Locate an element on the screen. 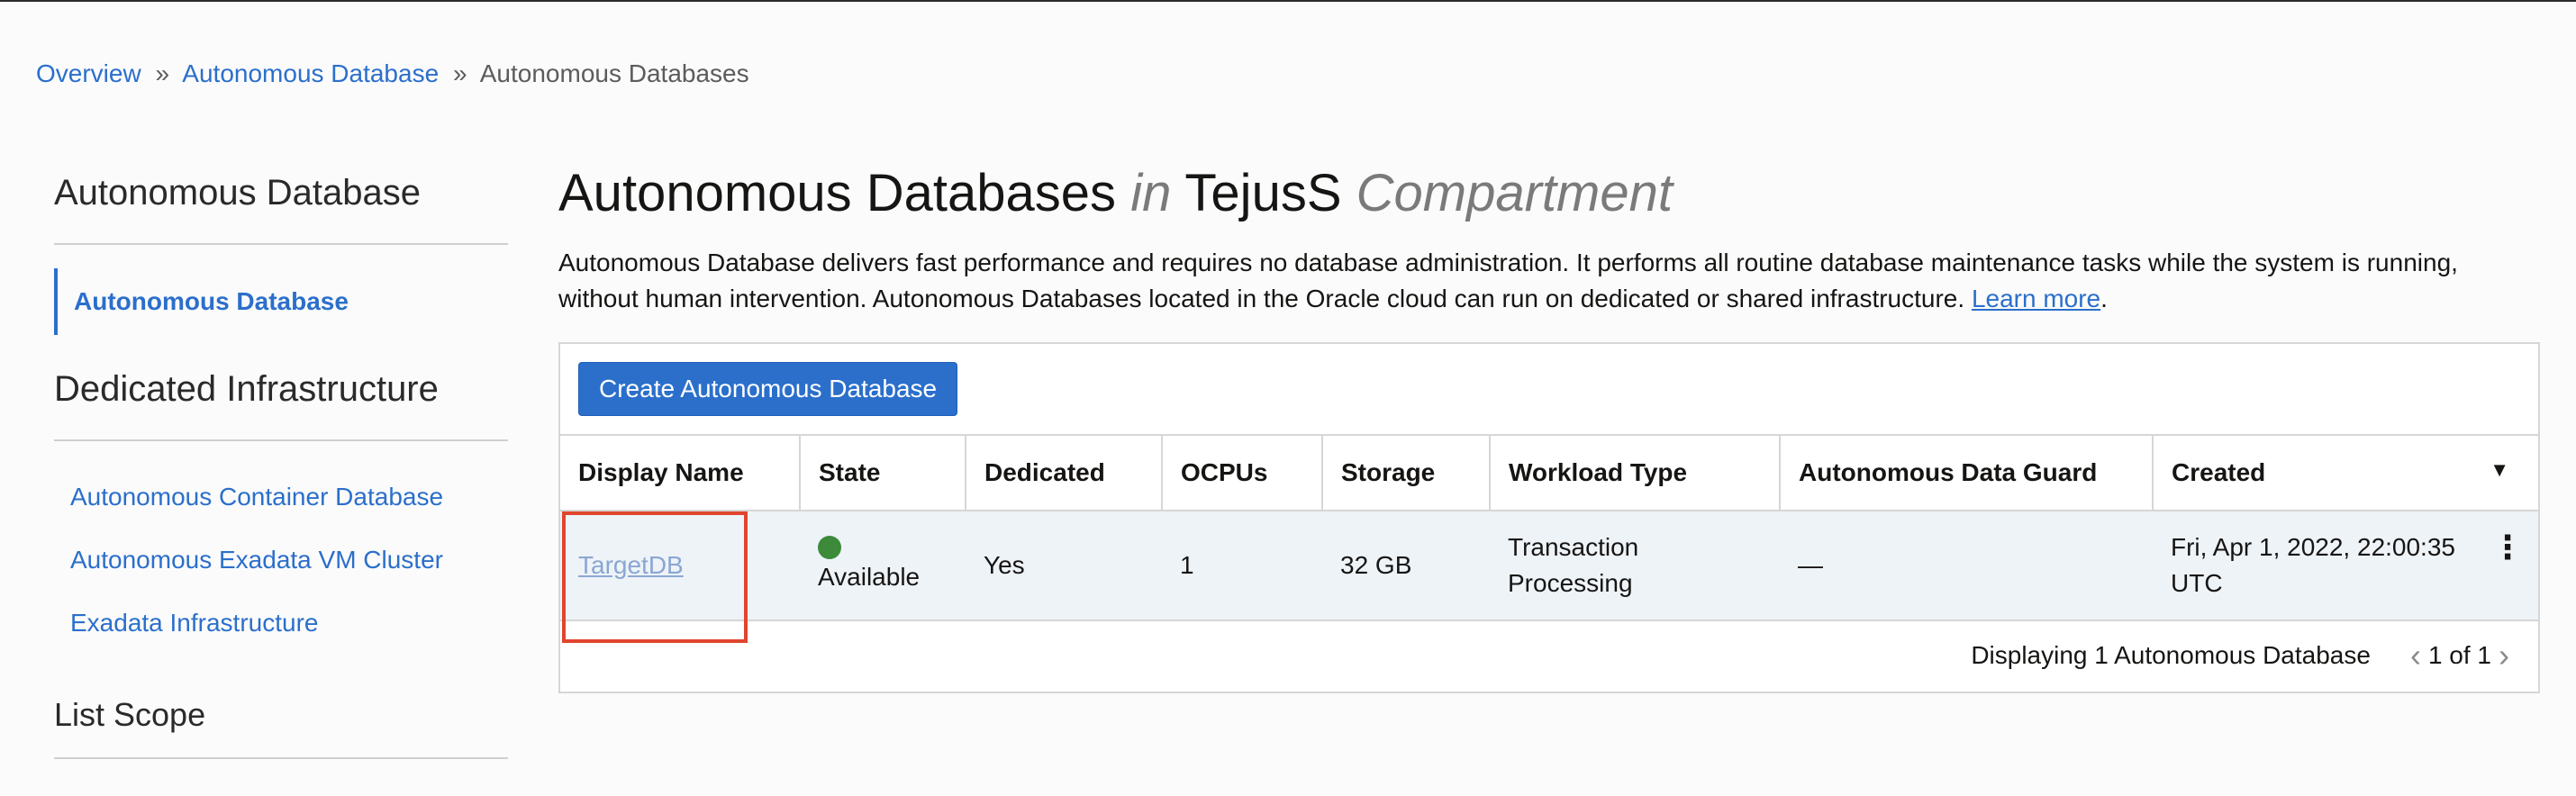  state-text: Available is located at coordinates (869, 577).